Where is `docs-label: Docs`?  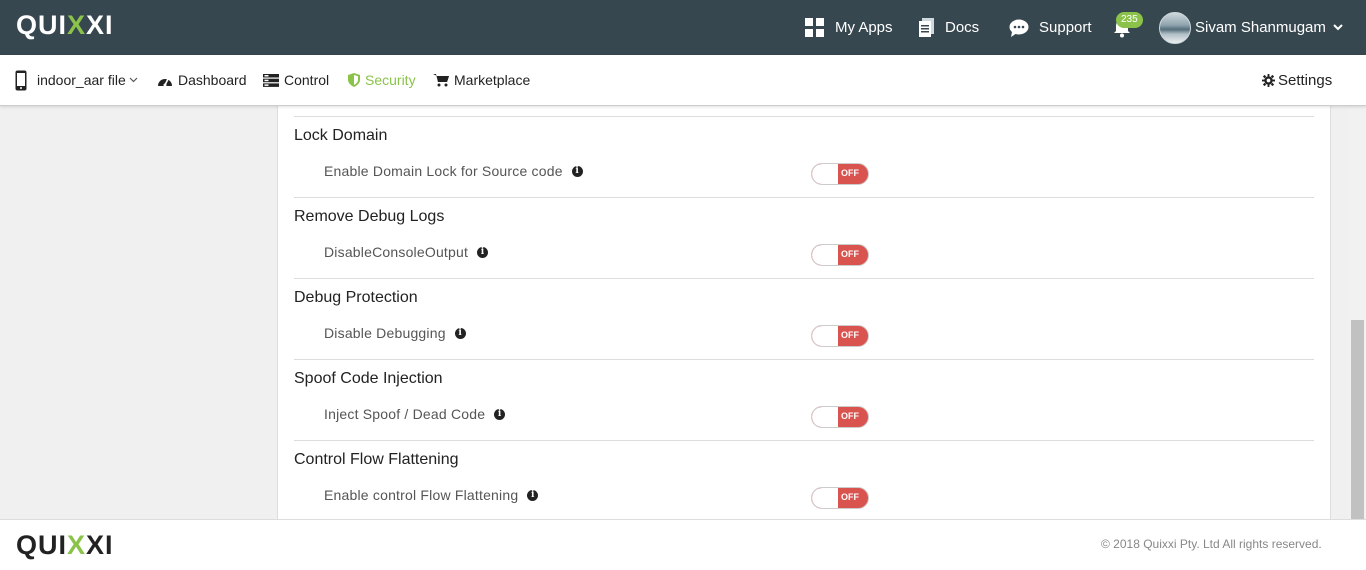
docs-label: Docs is located at coordinates (962, 27).